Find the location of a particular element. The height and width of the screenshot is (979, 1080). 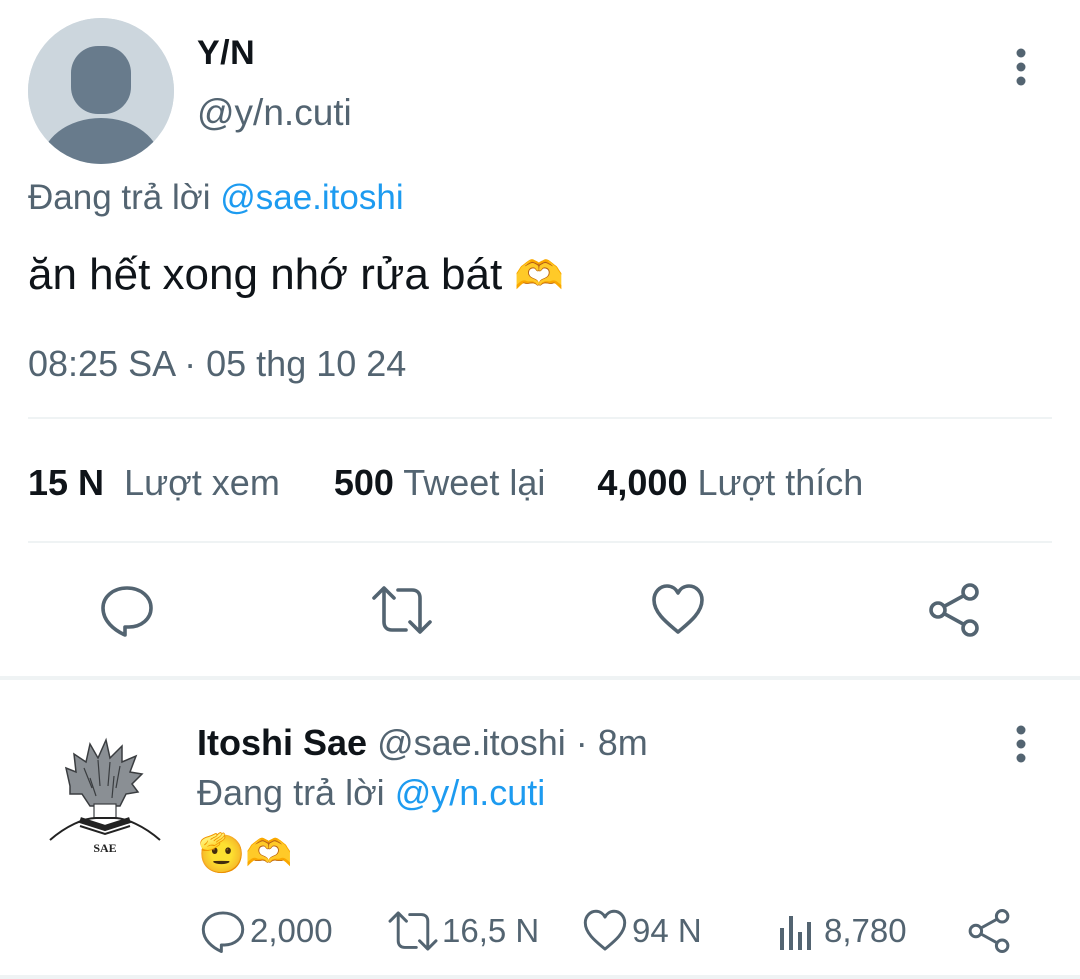

username: @sae.itoshi is located at coordinates (471, 742).